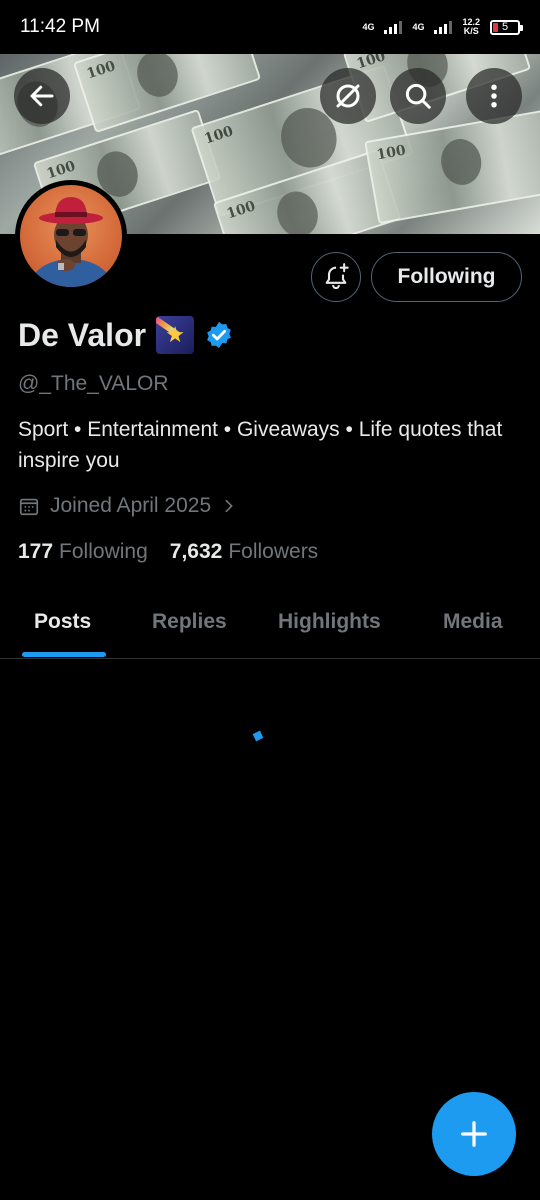 The image size is (540, 1200). I want to click on profile-name-row: De Valor ★, so click(126, 335).